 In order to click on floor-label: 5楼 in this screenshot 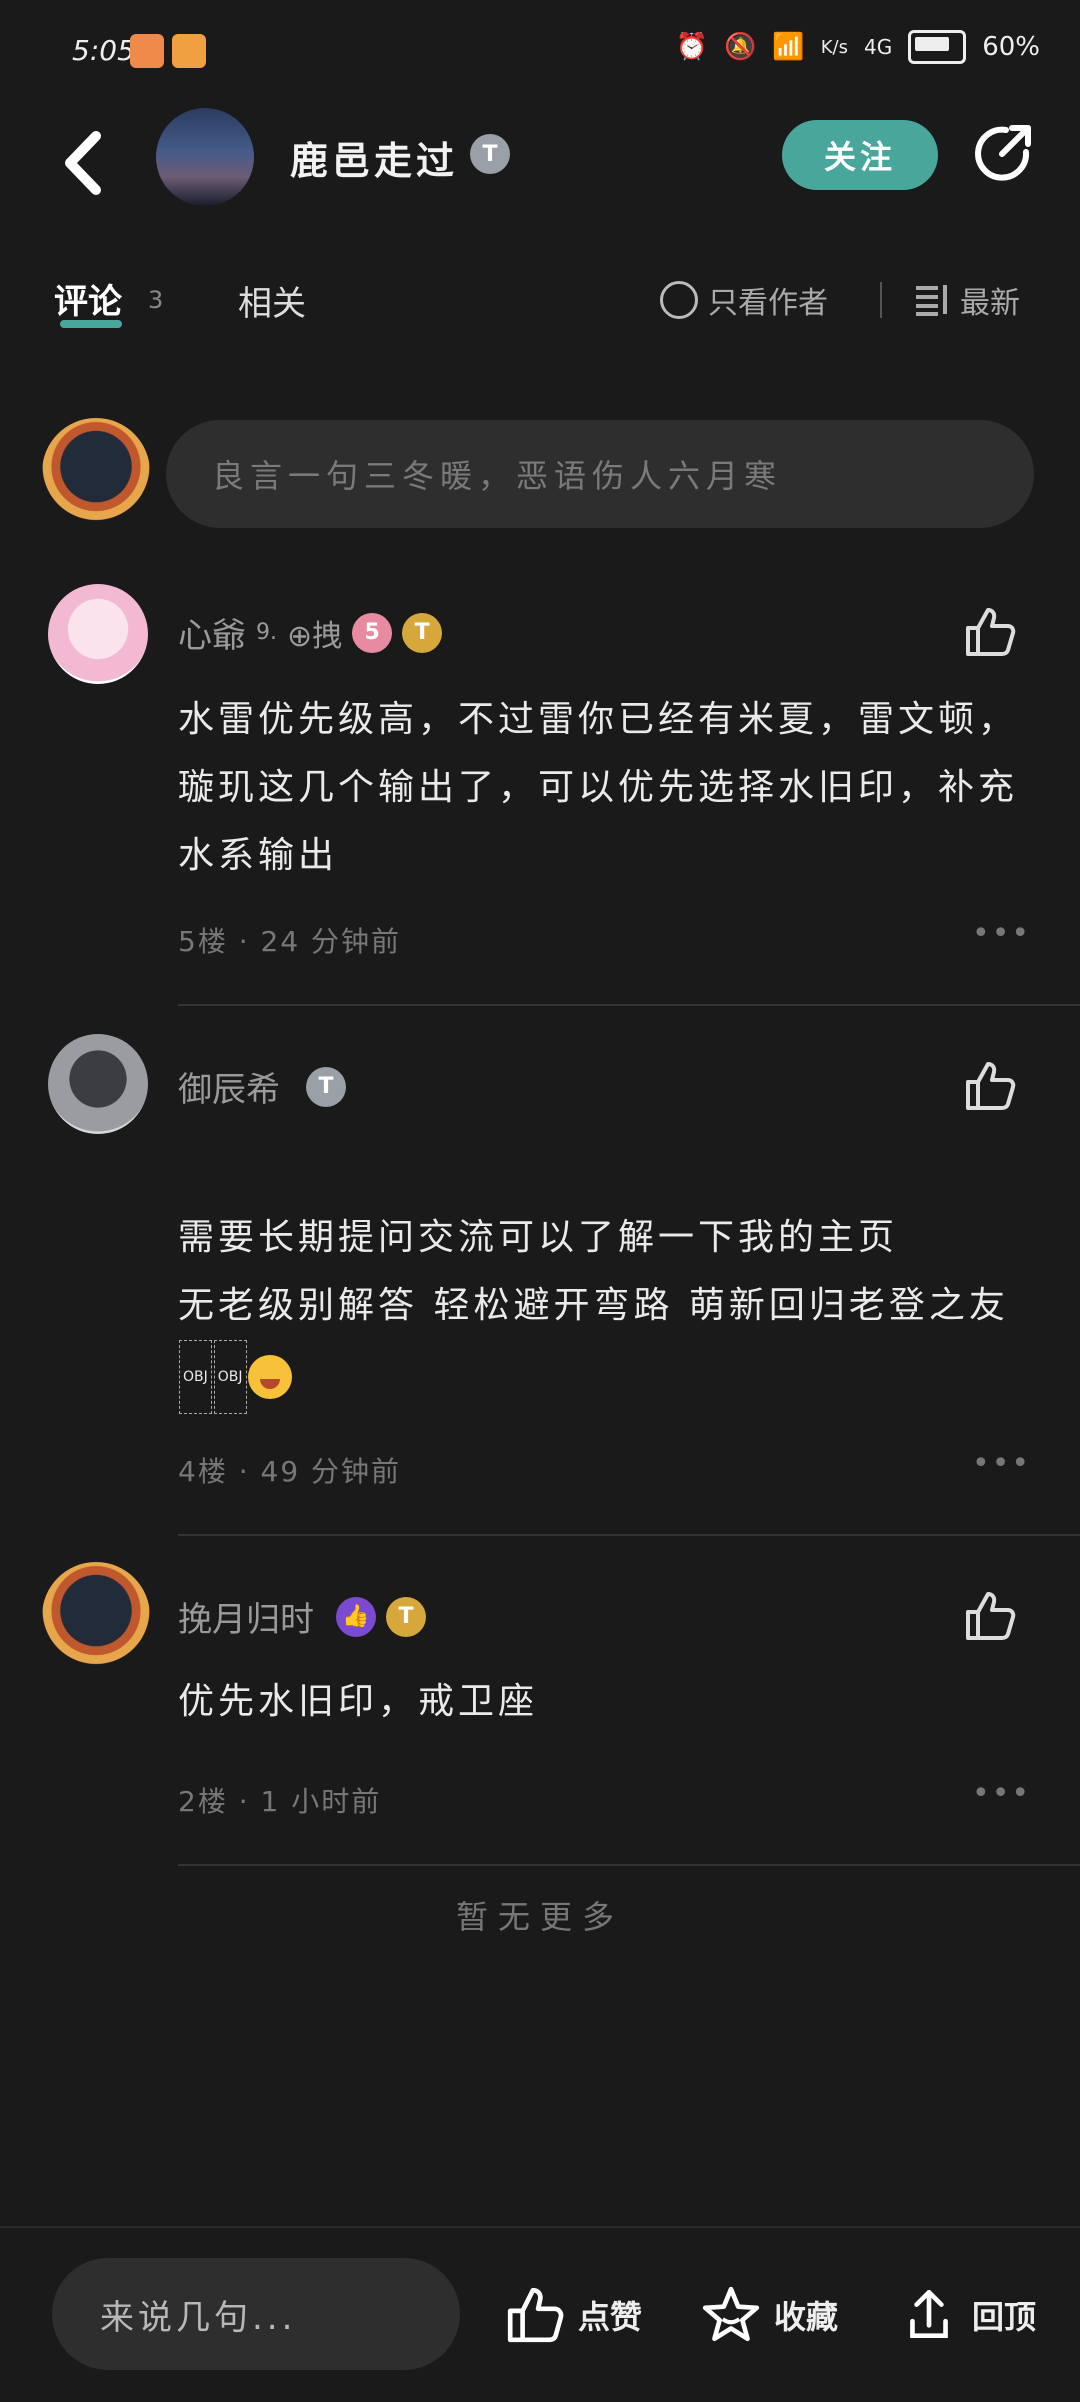, I will do `click(203, 941)`.